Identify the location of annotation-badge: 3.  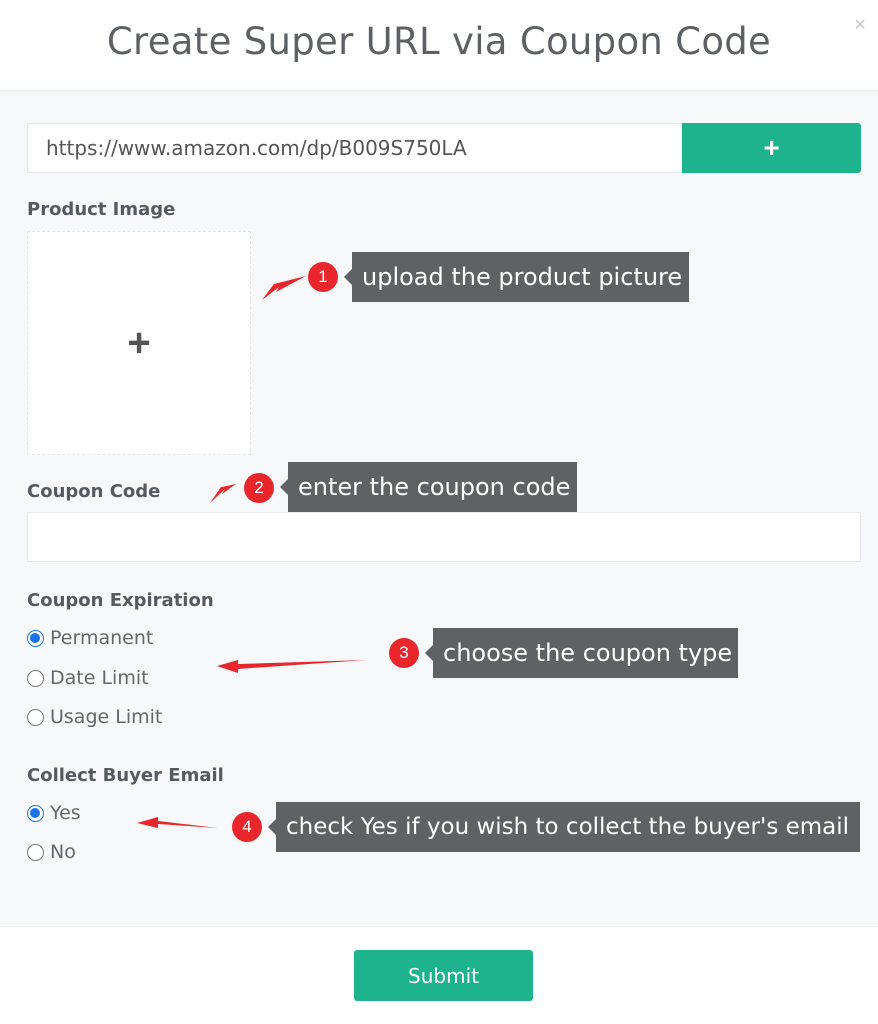
(404, 653).